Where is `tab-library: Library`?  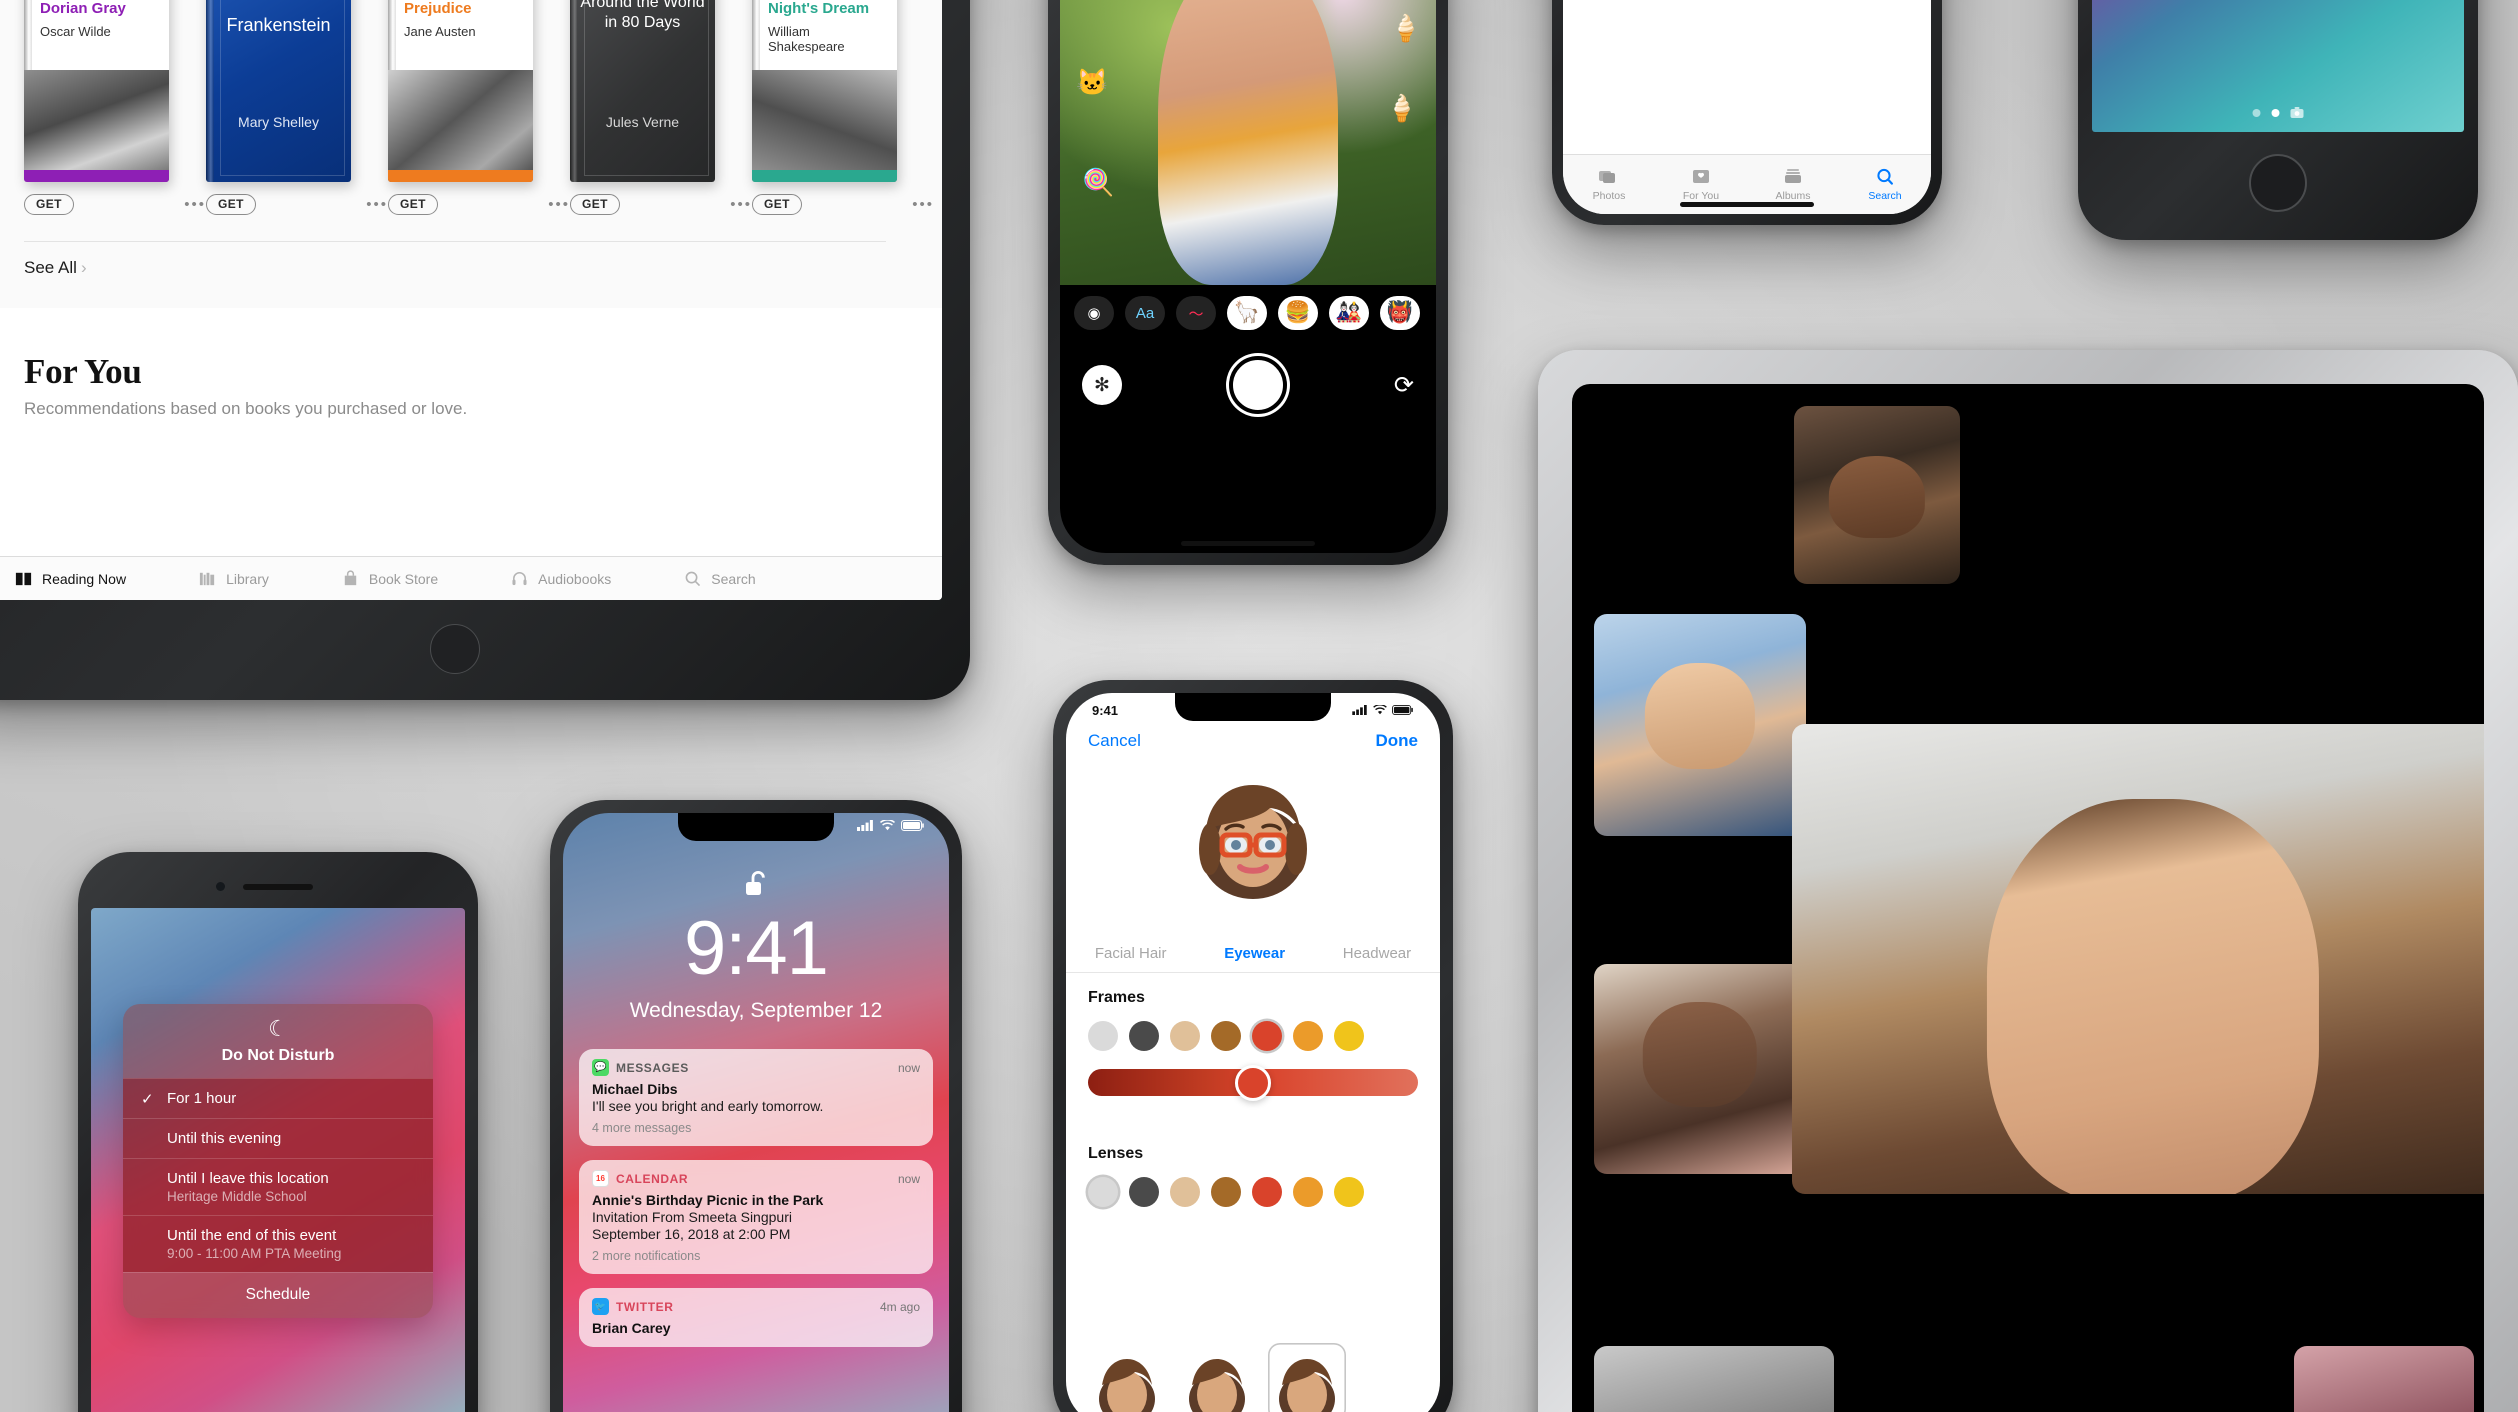 tab-library: Library is located at coordinates (233, 578).